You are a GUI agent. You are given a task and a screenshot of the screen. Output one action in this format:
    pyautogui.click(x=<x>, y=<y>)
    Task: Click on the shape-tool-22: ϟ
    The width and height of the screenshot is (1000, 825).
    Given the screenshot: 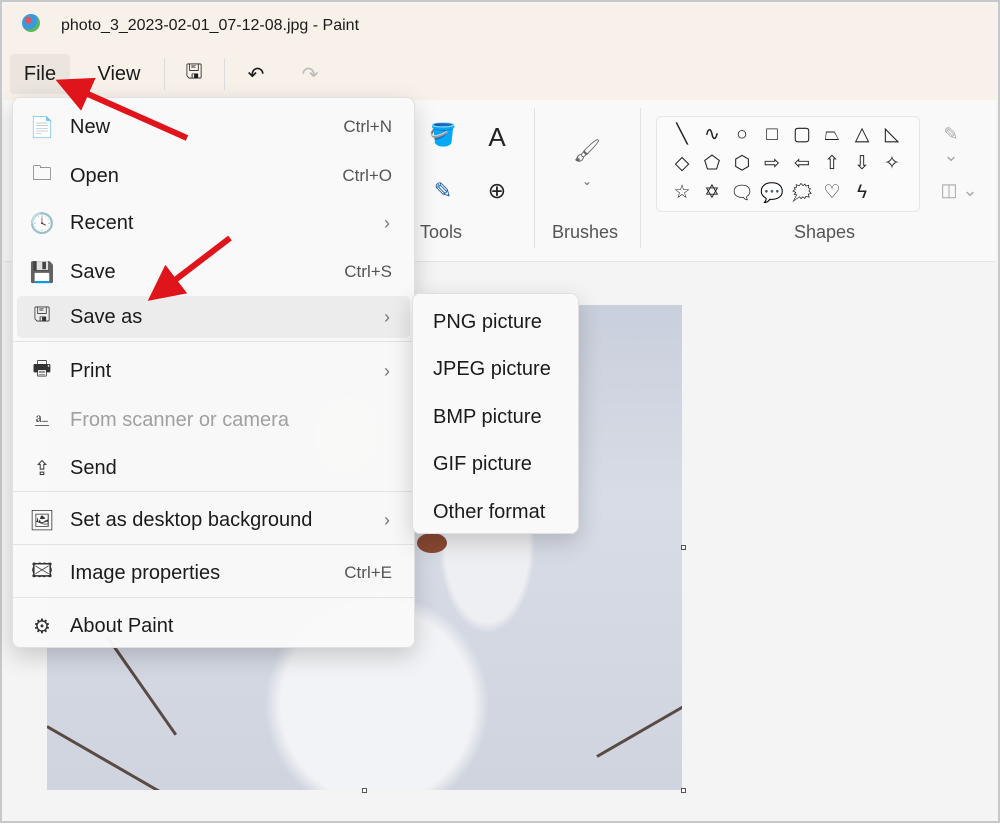 What is the action you would take?
    pyautogui.click(x=862, y=193)
    